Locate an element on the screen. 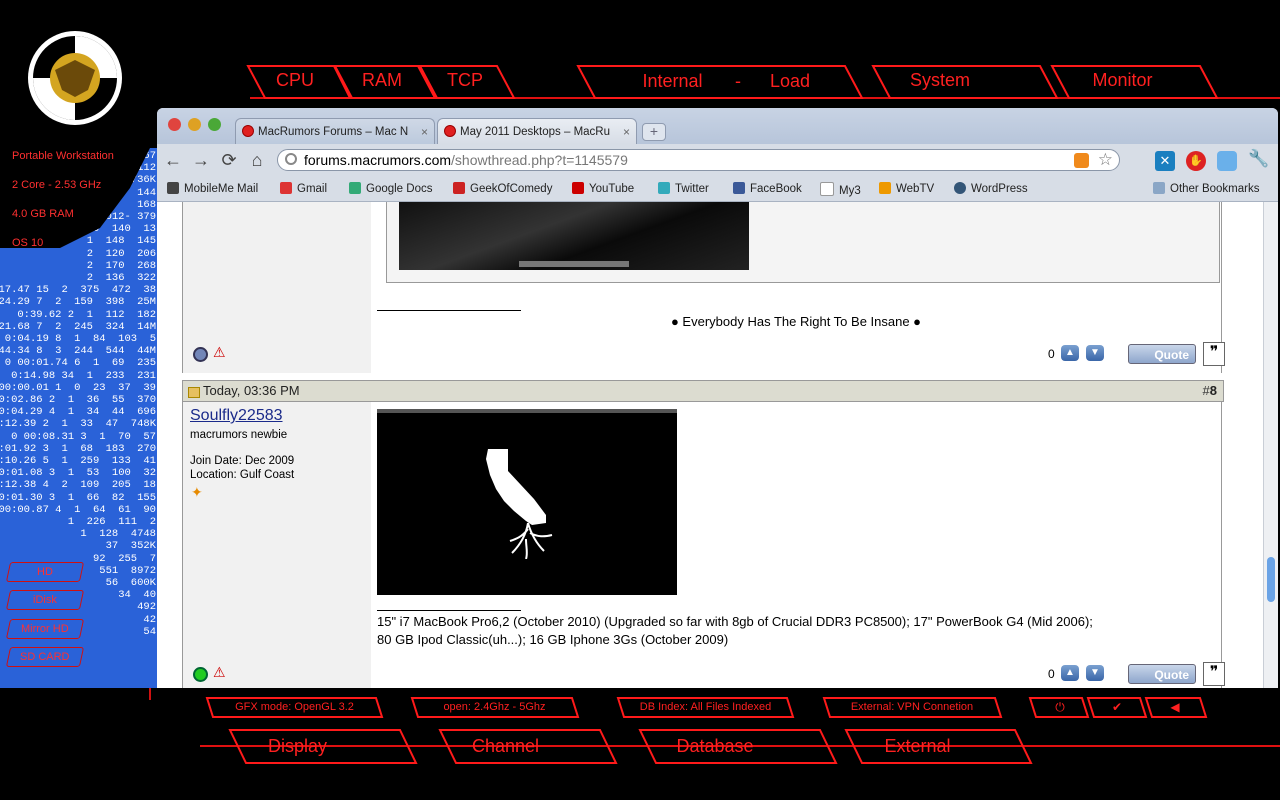 This screenshot has height=800, width=1280. tab-may-2011-desktops: May 2011 Desktops – MacRu × is located at coordinates (537, 131).